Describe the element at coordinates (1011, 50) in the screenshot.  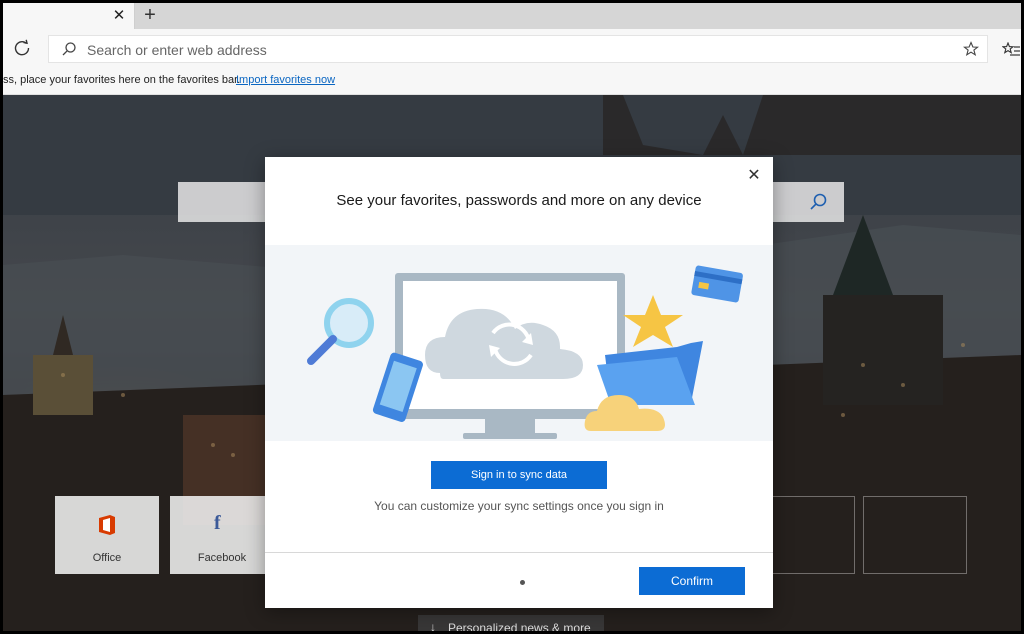
I see `favorites-hub-icon` at that location.